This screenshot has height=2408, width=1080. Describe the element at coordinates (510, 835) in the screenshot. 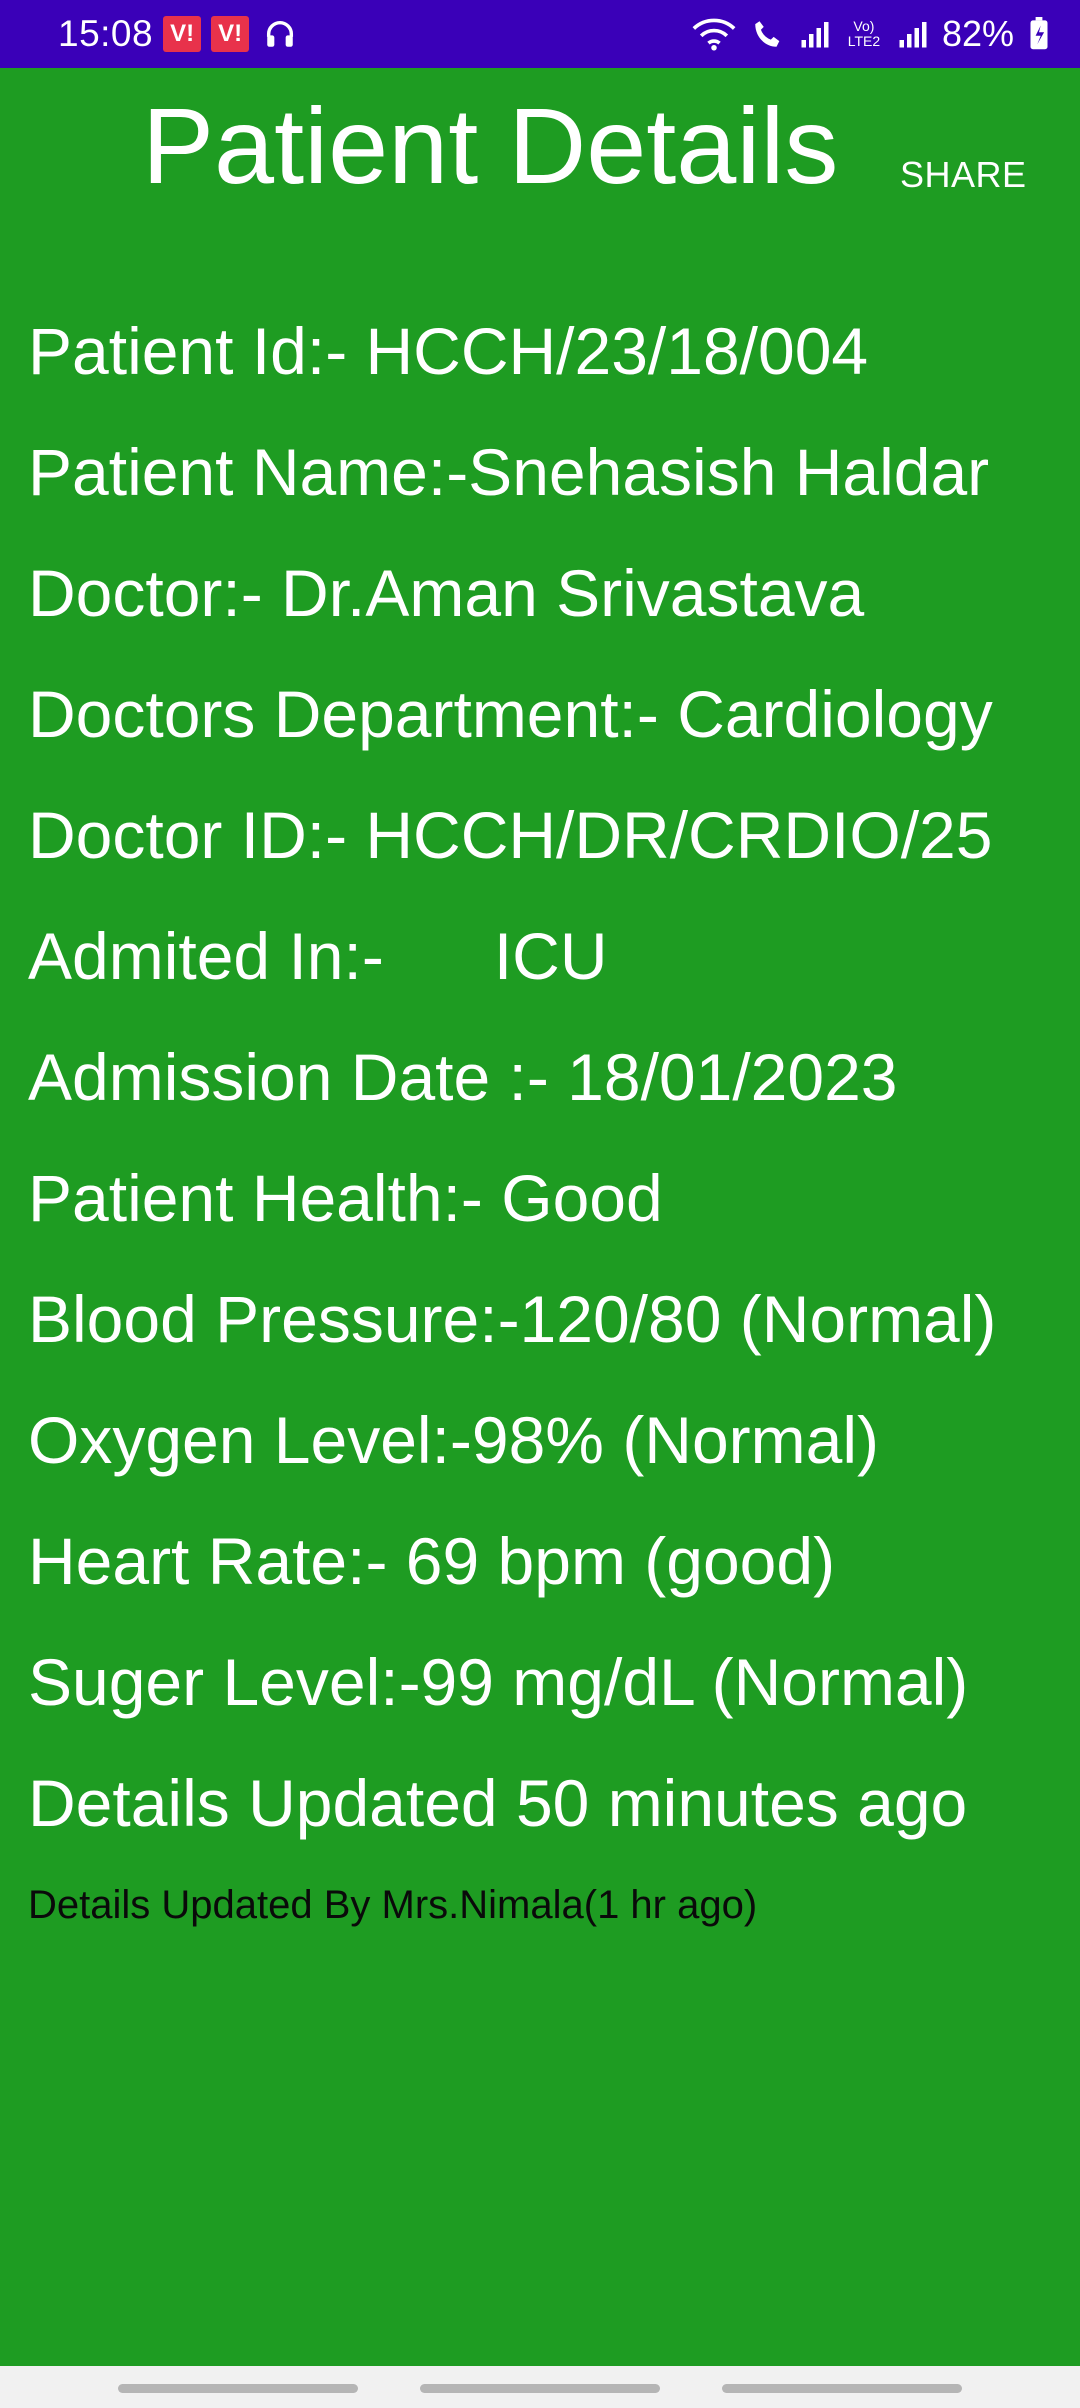

I see `doctor-id: Doctor ID:- HCCH/DR/CRDIO/25` at that location.